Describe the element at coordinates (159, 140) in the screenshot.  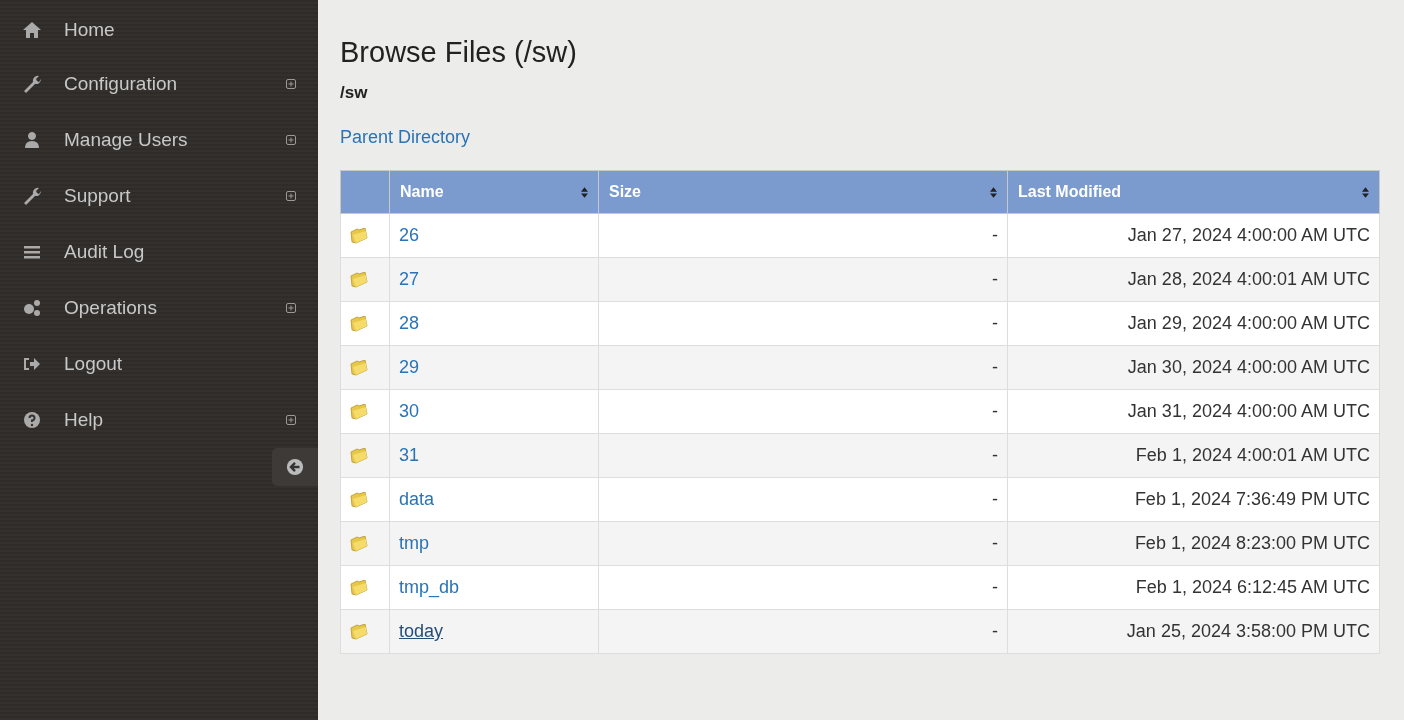
I see `sidebar-item: Manage Users` at that location.